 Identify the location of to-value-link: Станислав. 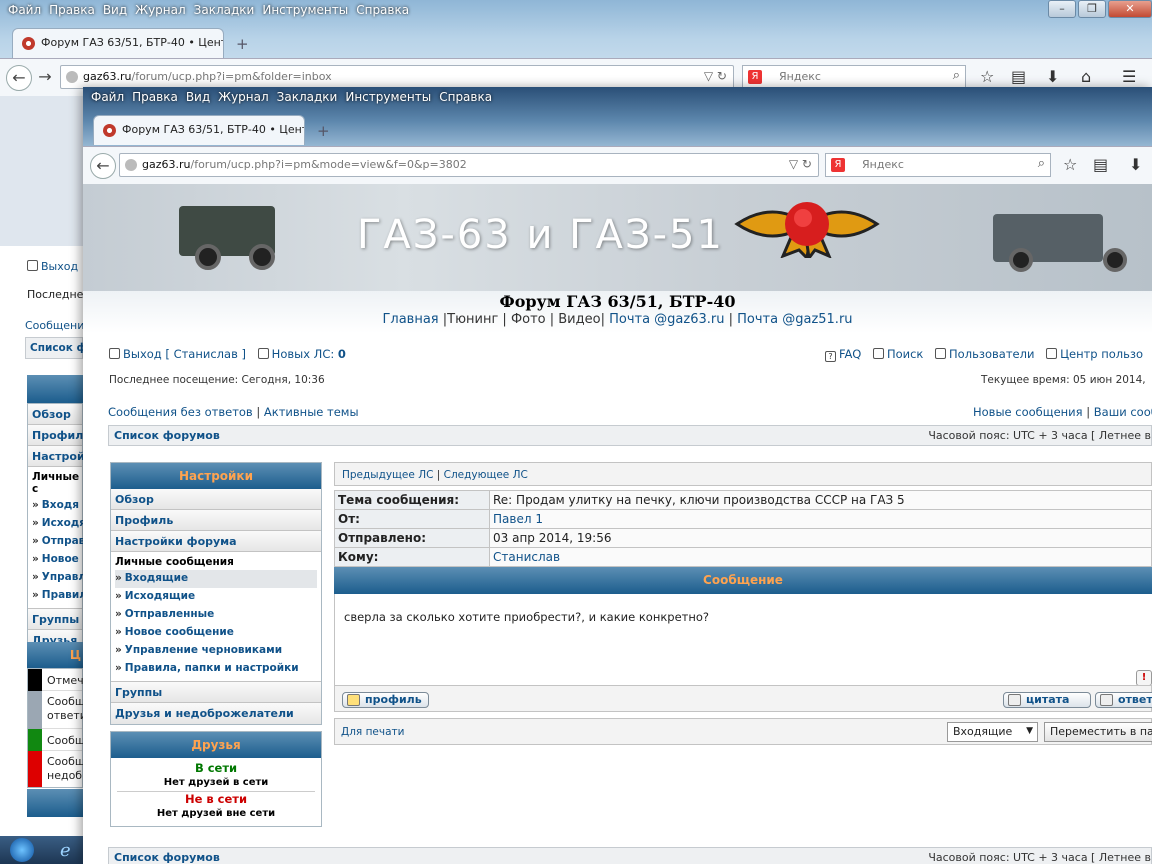
(820, 557).